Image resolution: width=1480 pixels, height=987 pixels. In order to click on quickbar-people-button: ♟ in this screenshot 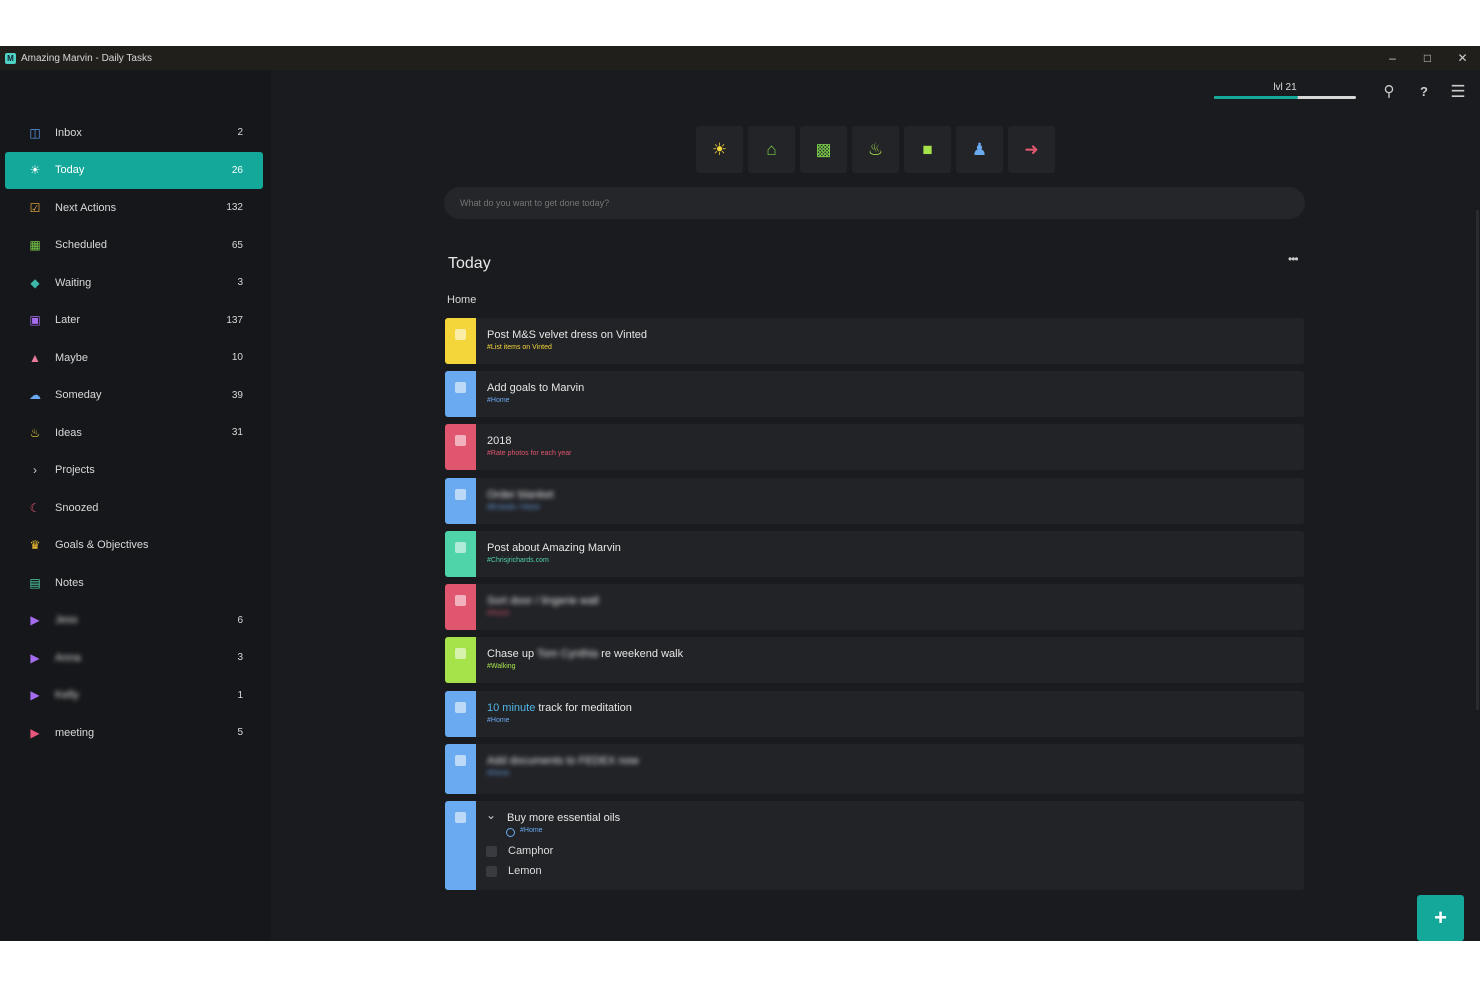, I will do `click(979, 149)`.